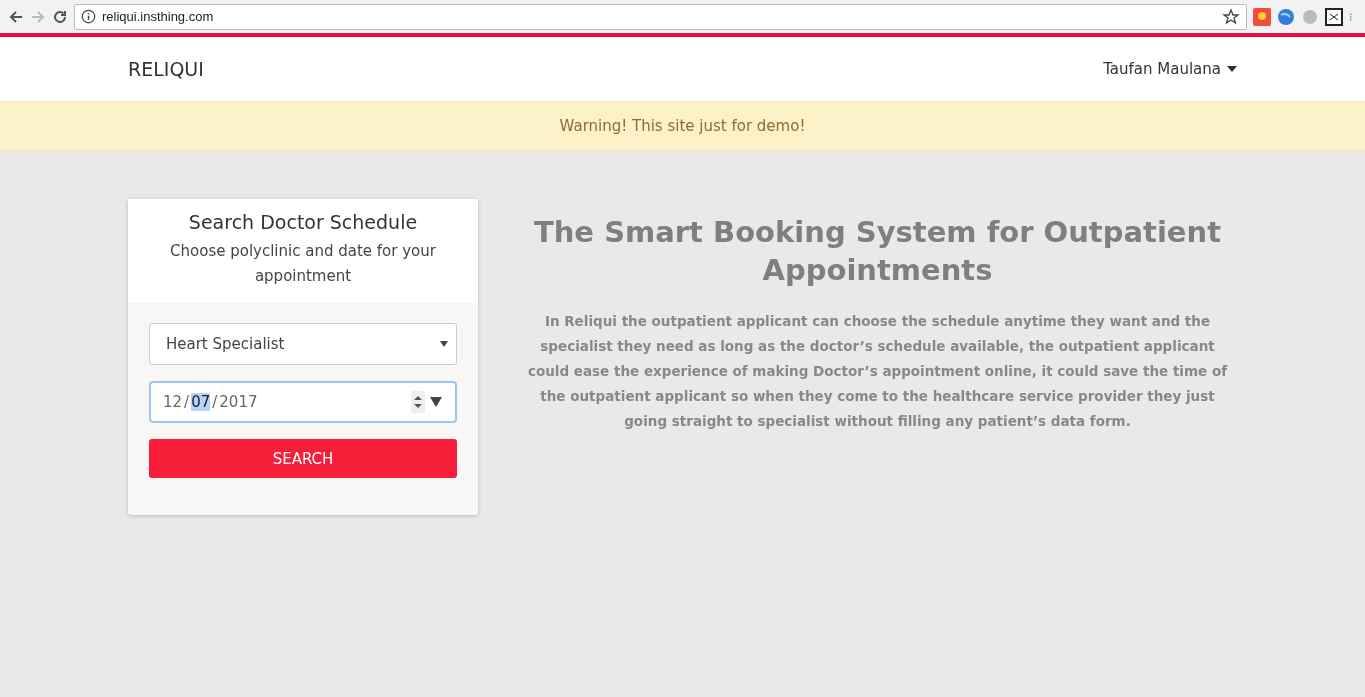 The width and height of the screenshot is (1365, 697). What do you see at coordinates (303, 222) in the screenshot?
I see `card-title: Search Doctor Schedule` at bounding box center [303, 222].